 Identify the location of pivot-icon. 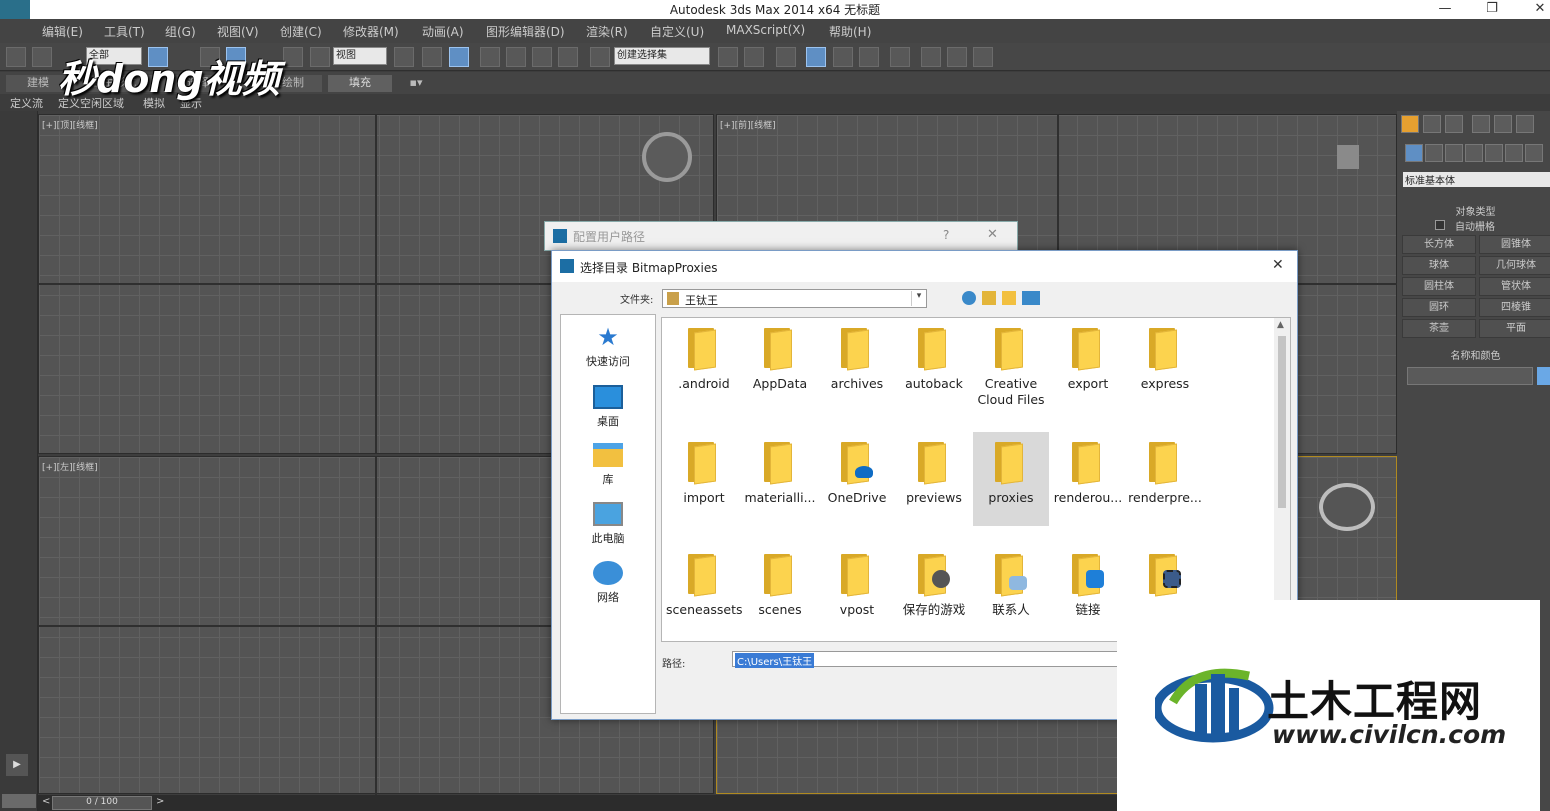
(404, 57).